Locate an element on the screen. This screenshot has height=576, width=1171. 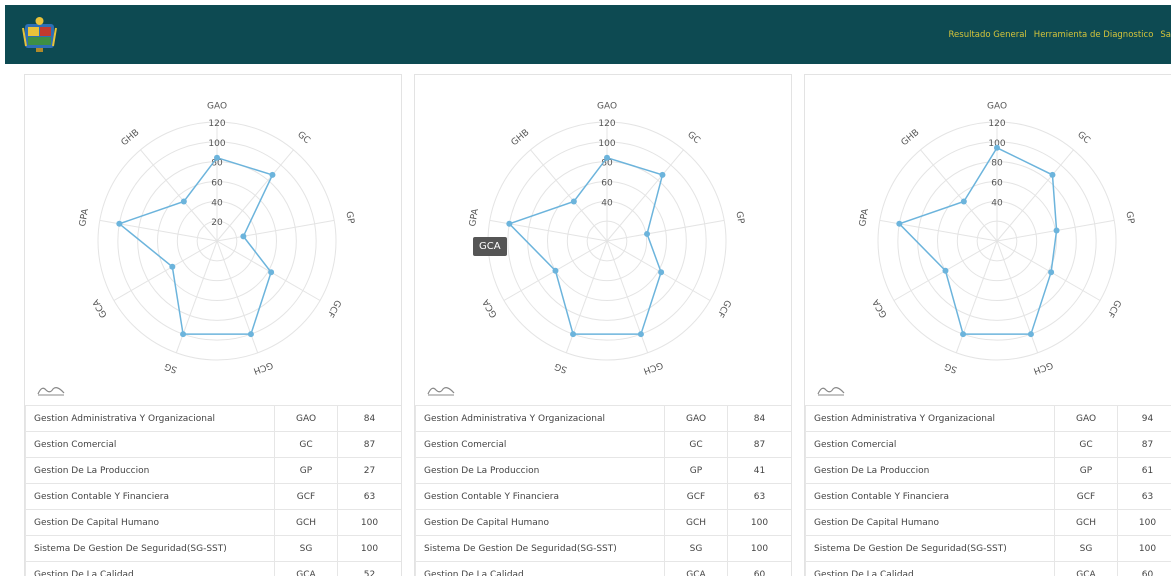
nav-item-resultado-general: Resultado General is located at coordinates (988, 35).